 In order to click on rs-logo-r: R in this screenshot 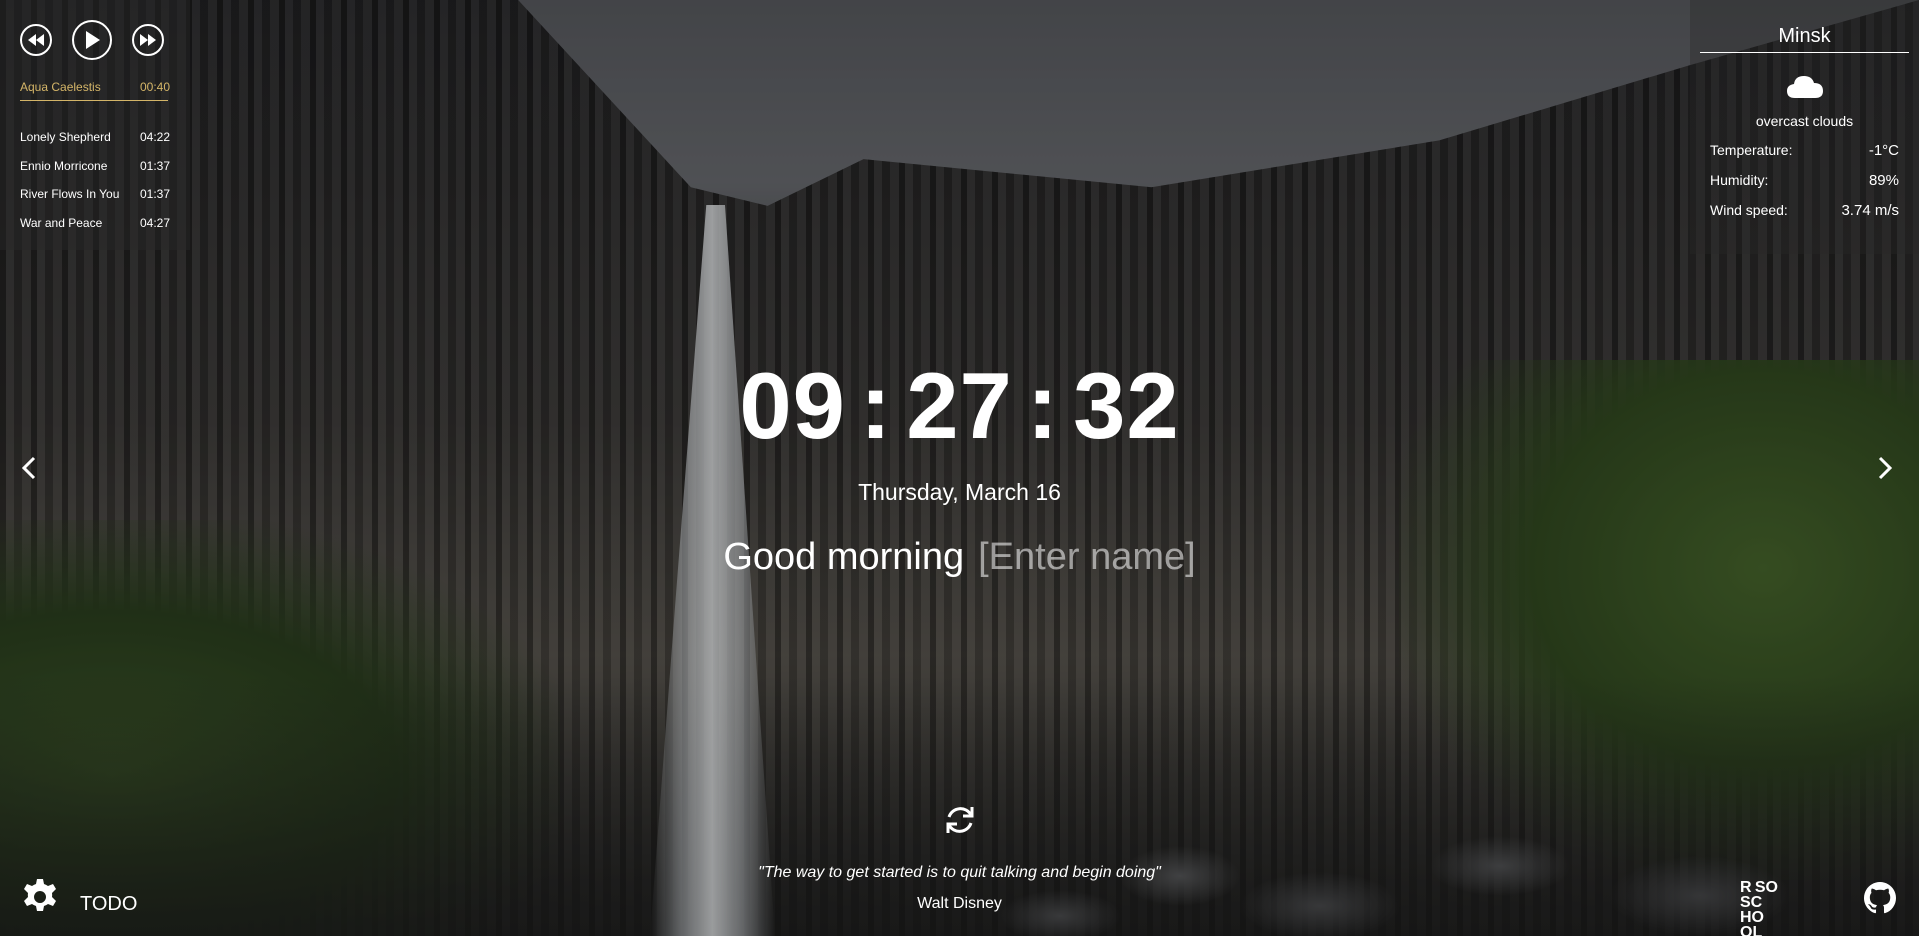, I will do `click(1746, 887)`.